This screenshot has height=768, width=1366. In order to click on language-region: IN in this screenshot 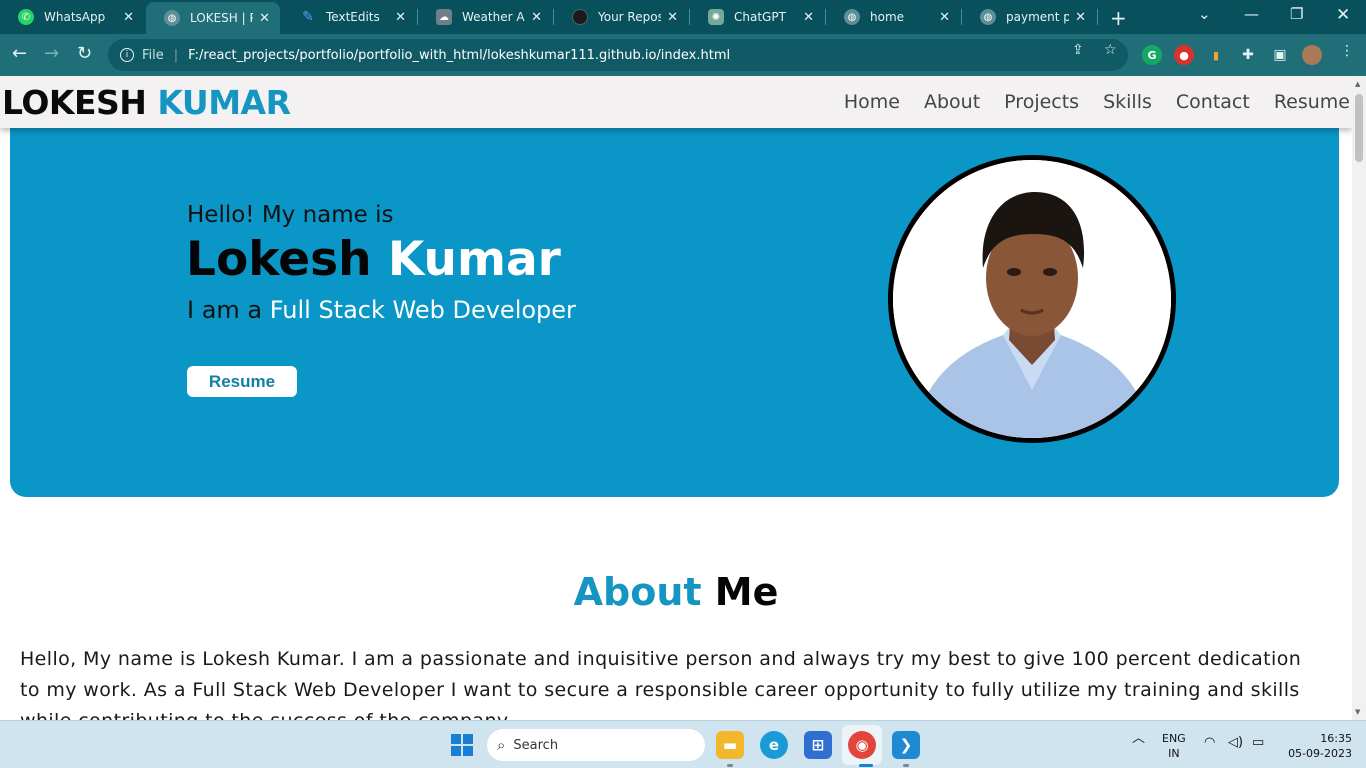, I will do `click(1174, 753)`.